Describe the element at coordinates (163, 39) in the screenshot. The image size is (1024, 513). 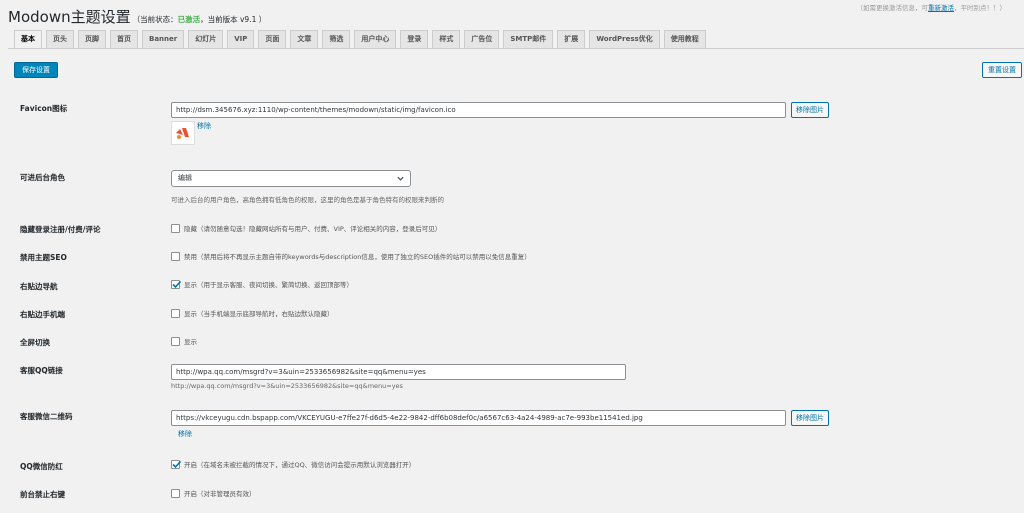
I see `tab-banner: Banner` at that location.